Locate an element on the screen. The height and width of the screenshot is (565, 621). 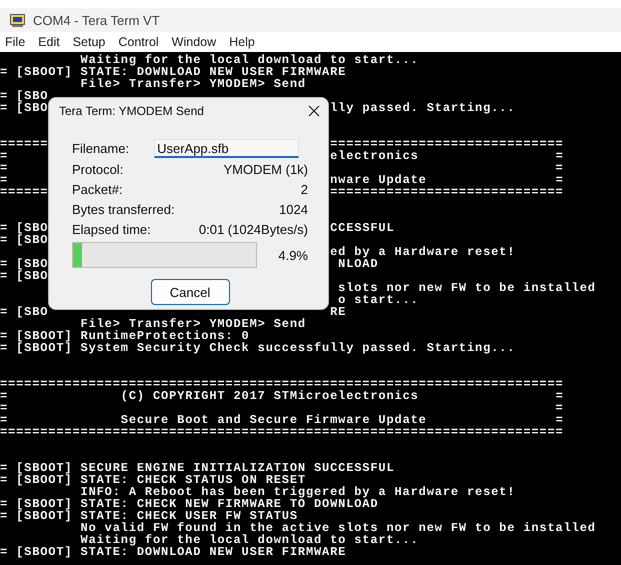
terminal-text: = [SBOOT] STATE: CHECK STATUS ON RESET is located at coordinates (153, 480).